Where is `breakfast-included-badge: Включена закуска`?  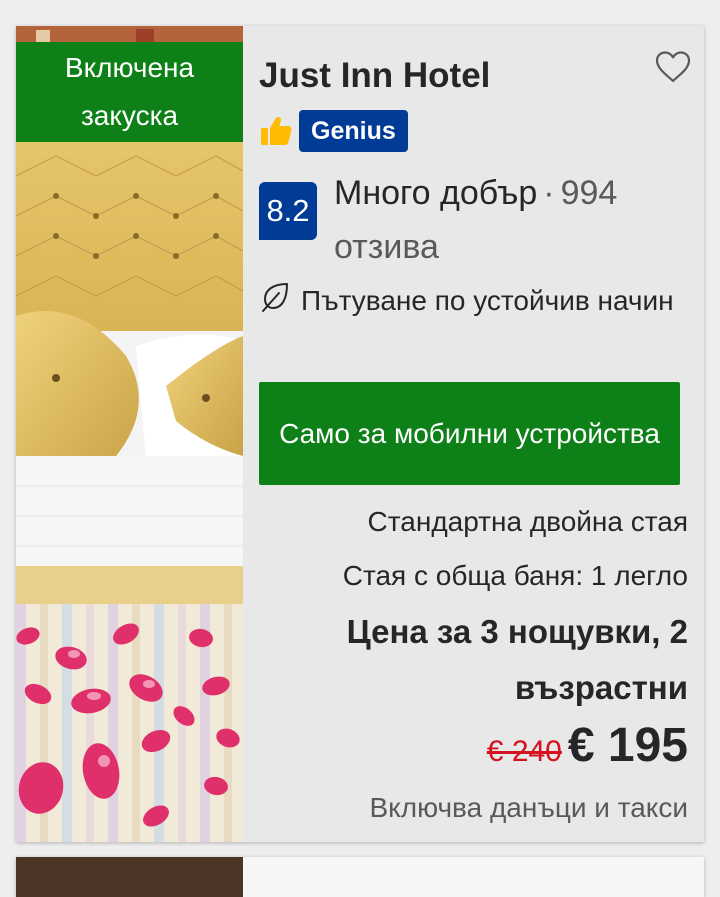
breakfast-included-badge: Включена закуска is located at coordinates (129, 92).